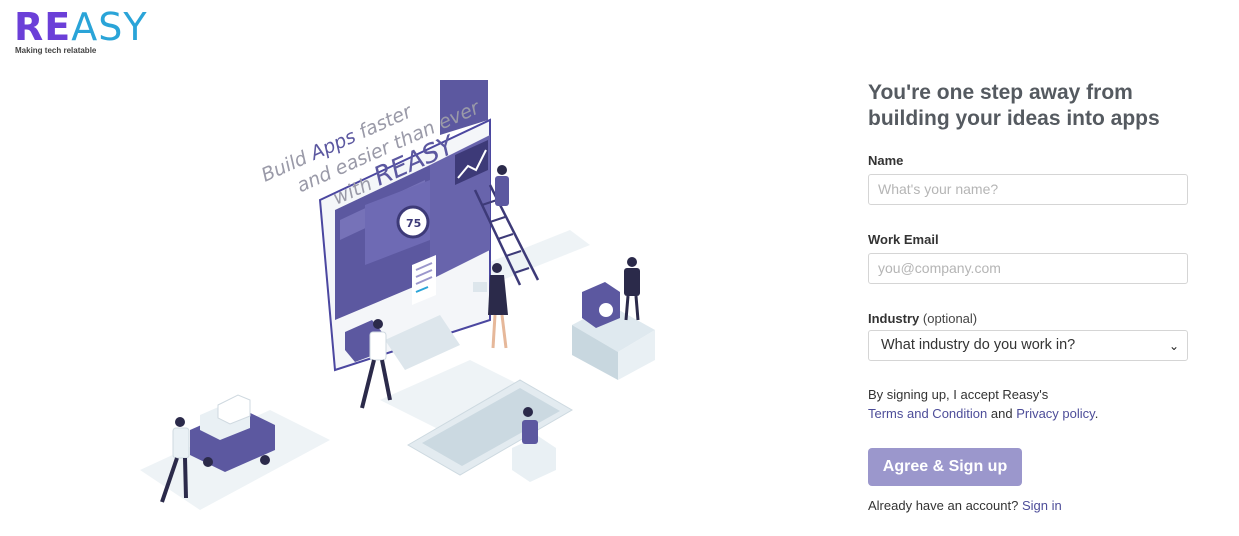  I want to click on carrier-head, so click(378, 324).